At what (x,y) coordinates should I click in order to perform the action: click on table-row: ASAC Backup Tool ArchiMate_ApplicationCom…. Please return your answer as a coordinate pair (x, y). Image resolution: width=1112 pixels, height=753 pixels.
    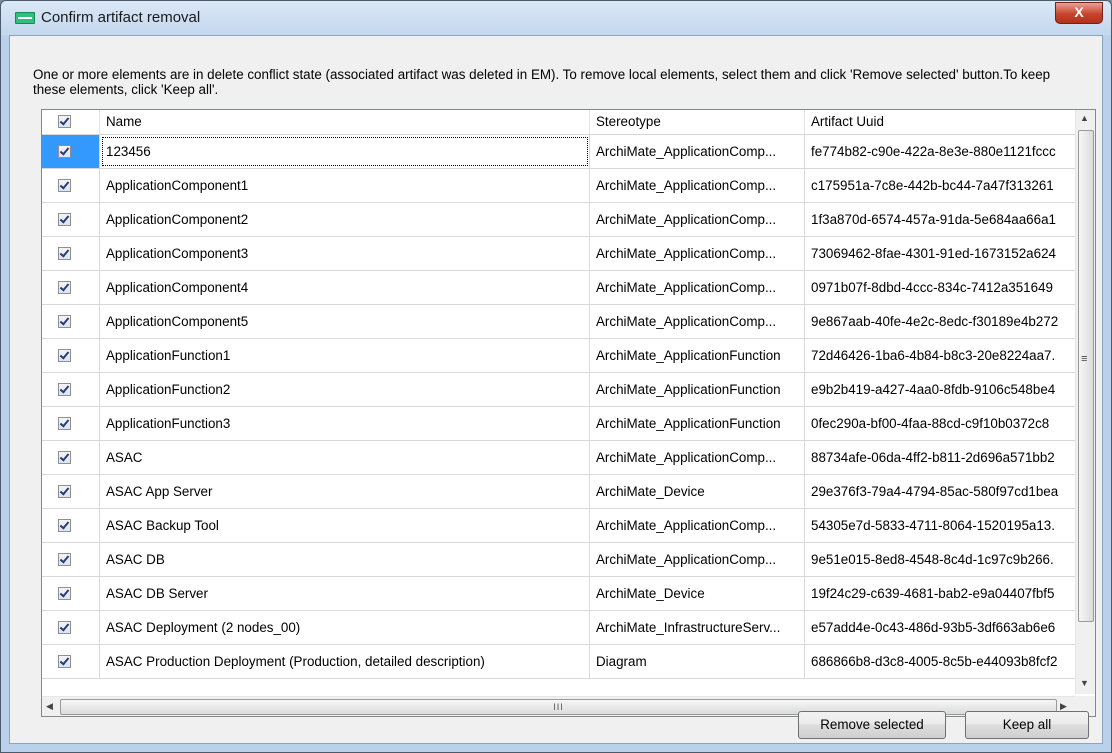
    Looking at the image, I should click on (558, 526).